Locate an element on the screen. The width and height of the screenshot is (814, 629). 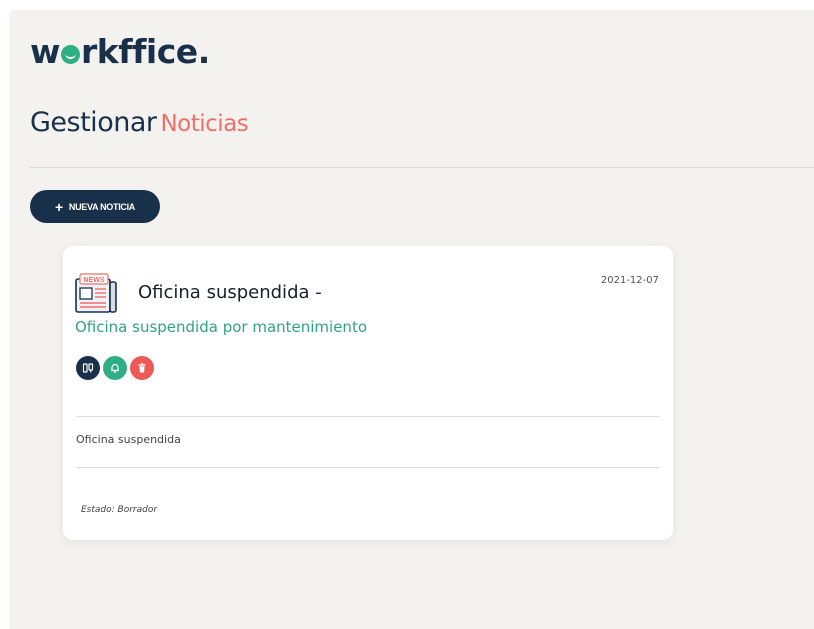
news-actions is located at coordinates (115, 368).